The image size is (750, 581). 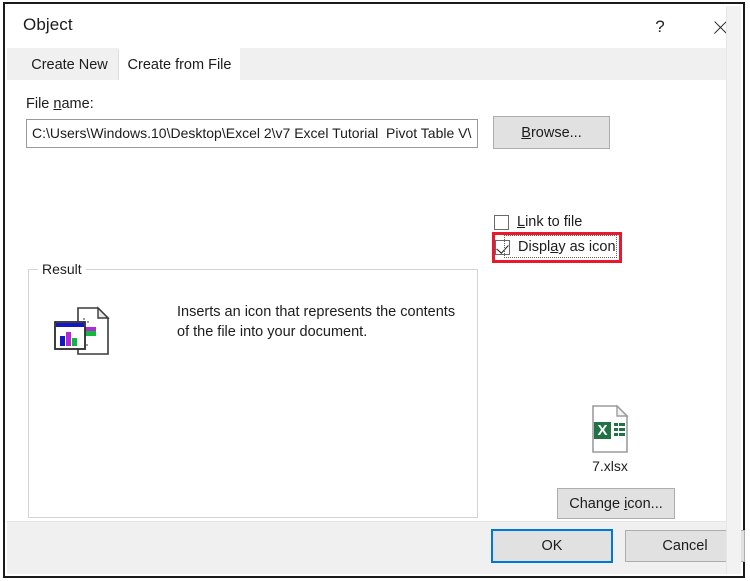 What do you see at coordinates (610, 429) in the screenshot?
I see `excel-file-icon: X` at bounding box center [610, 429].